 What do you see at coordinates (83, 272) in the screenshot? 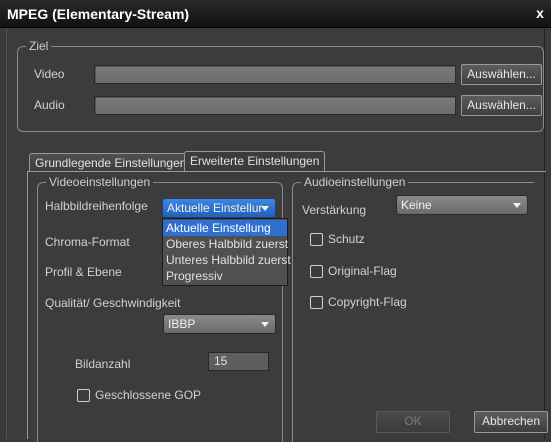
I see `profile-level-label: Profil & Ebene` at bounding box center [83, 272].